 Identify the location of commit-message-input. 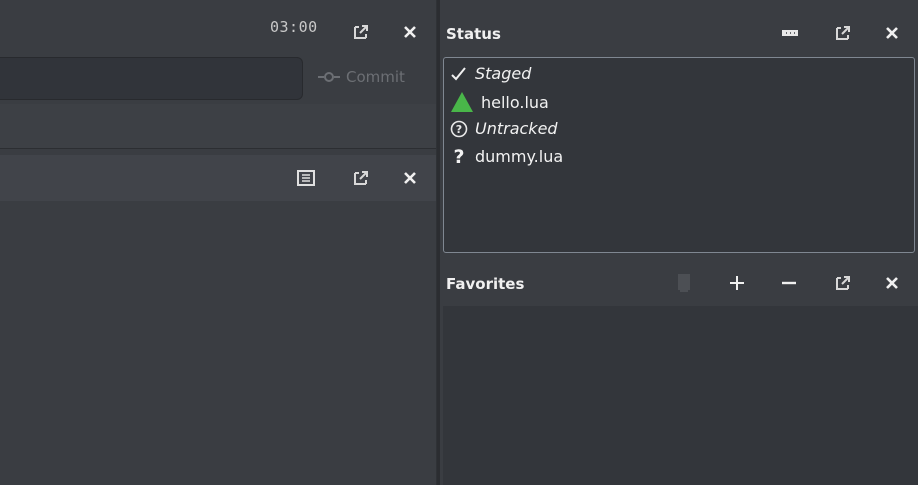
(151, 78).